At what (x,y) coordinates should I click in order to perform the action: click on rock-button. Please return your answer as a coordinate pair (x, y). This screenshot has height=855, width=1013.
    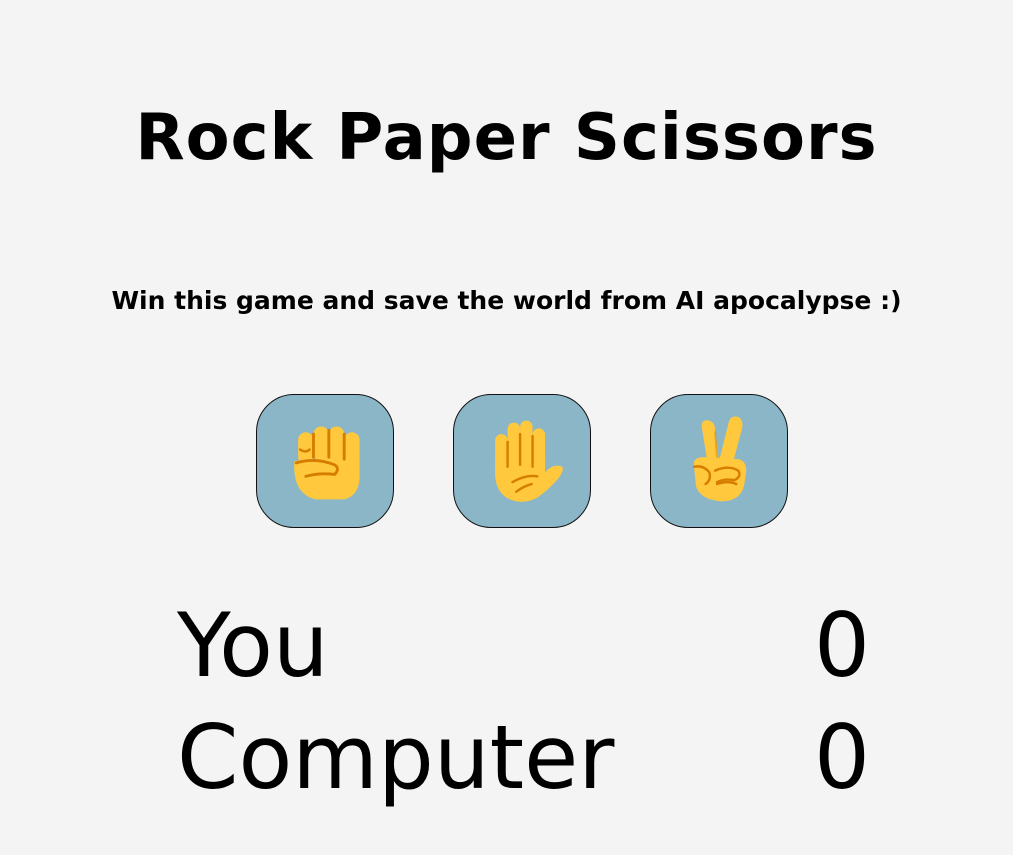
    Looking at the image, I should click on (325, 461).